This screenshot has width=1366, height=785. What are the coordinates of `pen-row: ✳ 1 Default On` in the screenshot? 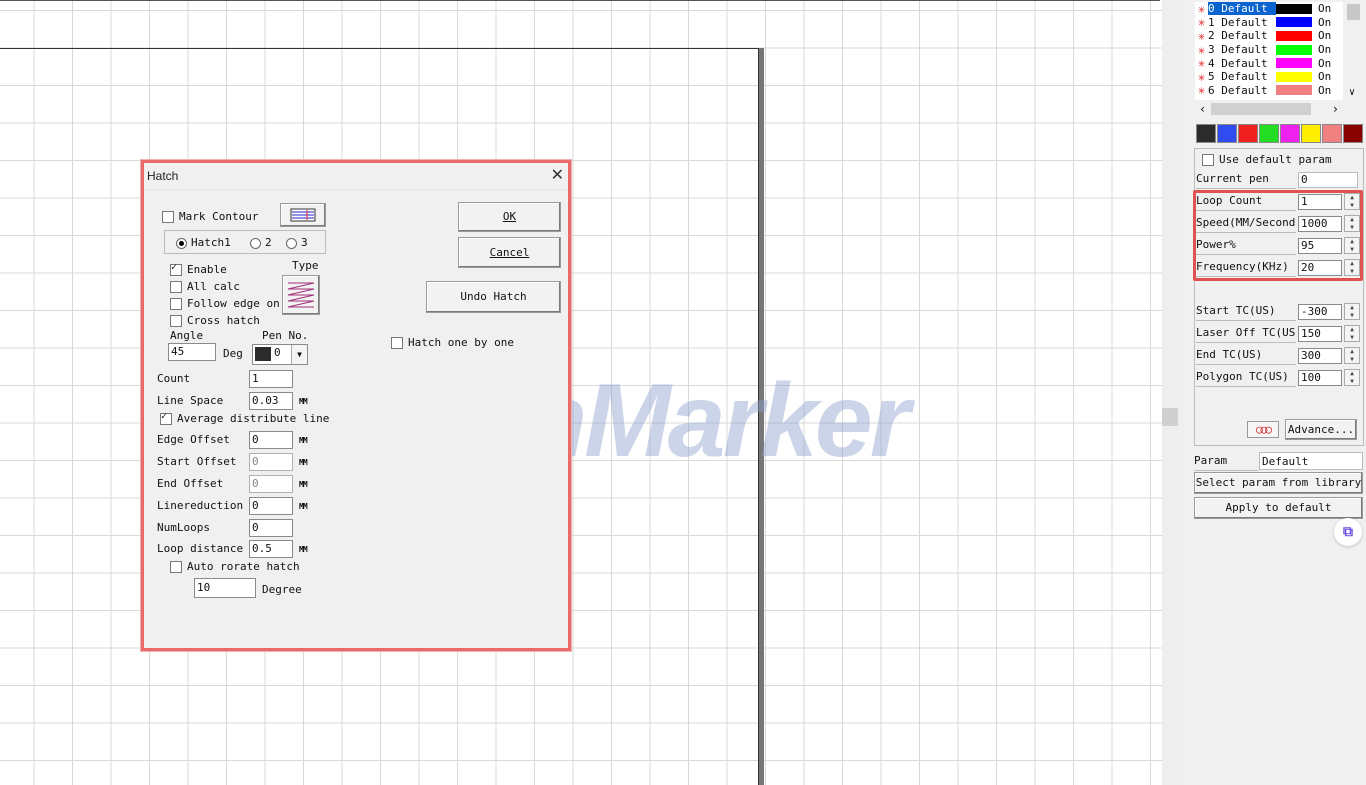 It's located at (1269, 22).